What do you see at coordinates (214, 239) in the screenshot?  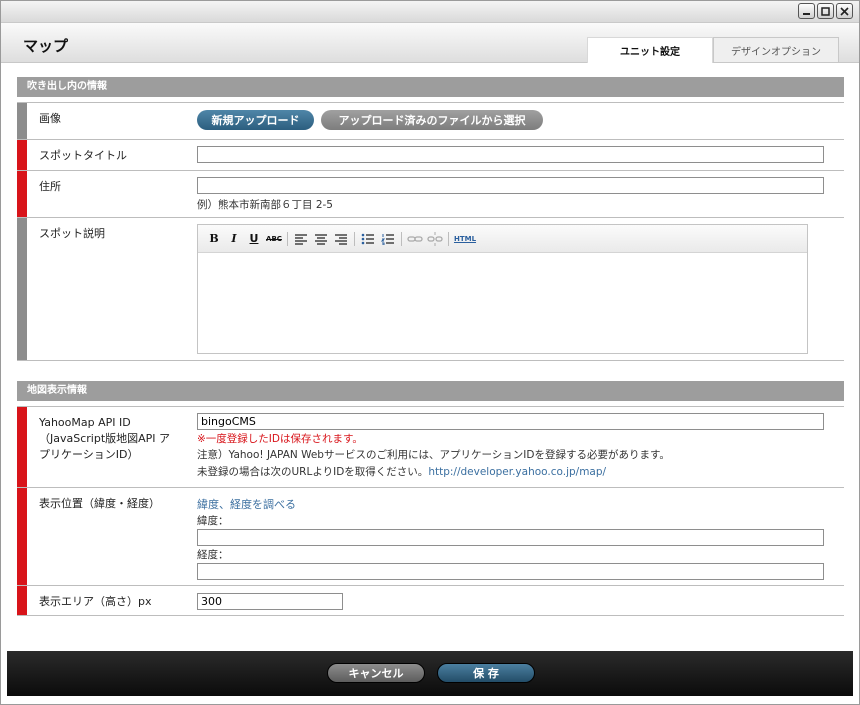 I see `bold-button: B` at bounding box center [214, 239].